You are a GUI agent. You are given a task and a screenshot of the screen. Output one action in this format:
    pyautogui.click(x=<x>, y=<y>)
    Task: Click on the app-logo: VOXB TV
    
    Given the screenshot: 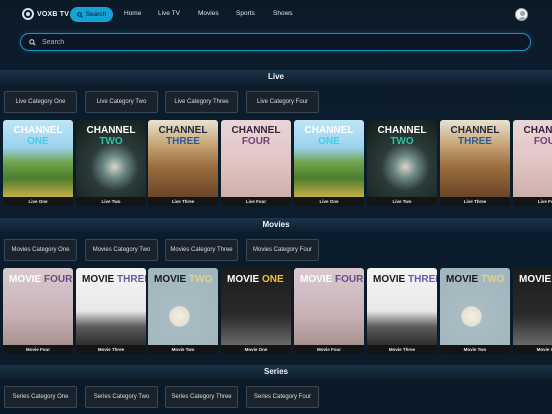 What is the action you would take?
    pyautogui.click(x=45, y=14)
    